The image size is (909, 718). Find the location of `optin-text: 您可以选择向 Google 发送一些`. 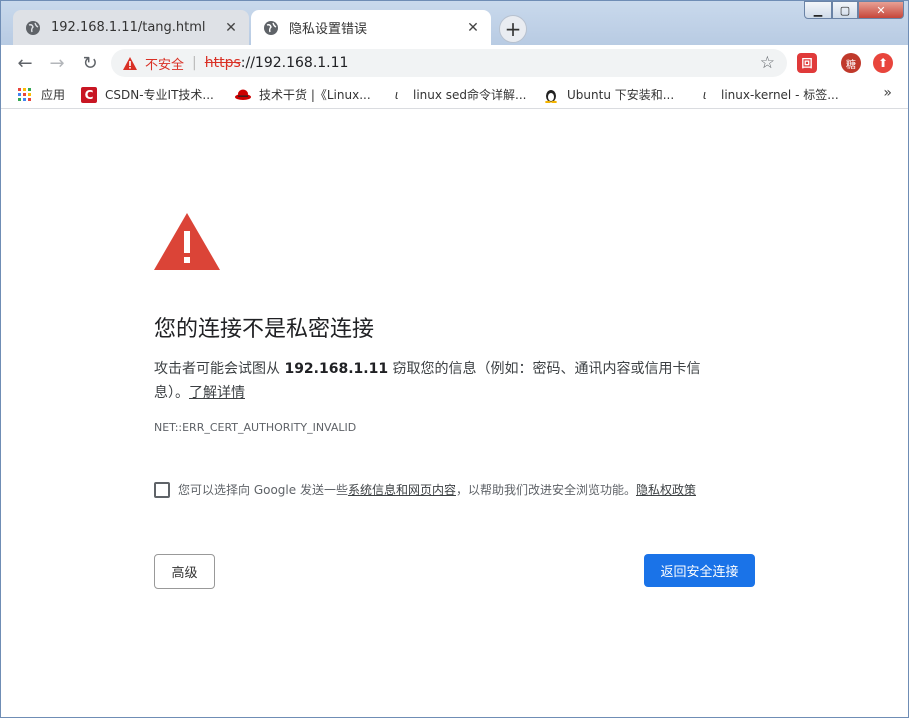

optin-text: 您可以选择向 Google 发送一些 is located at coordinates (263, 490).